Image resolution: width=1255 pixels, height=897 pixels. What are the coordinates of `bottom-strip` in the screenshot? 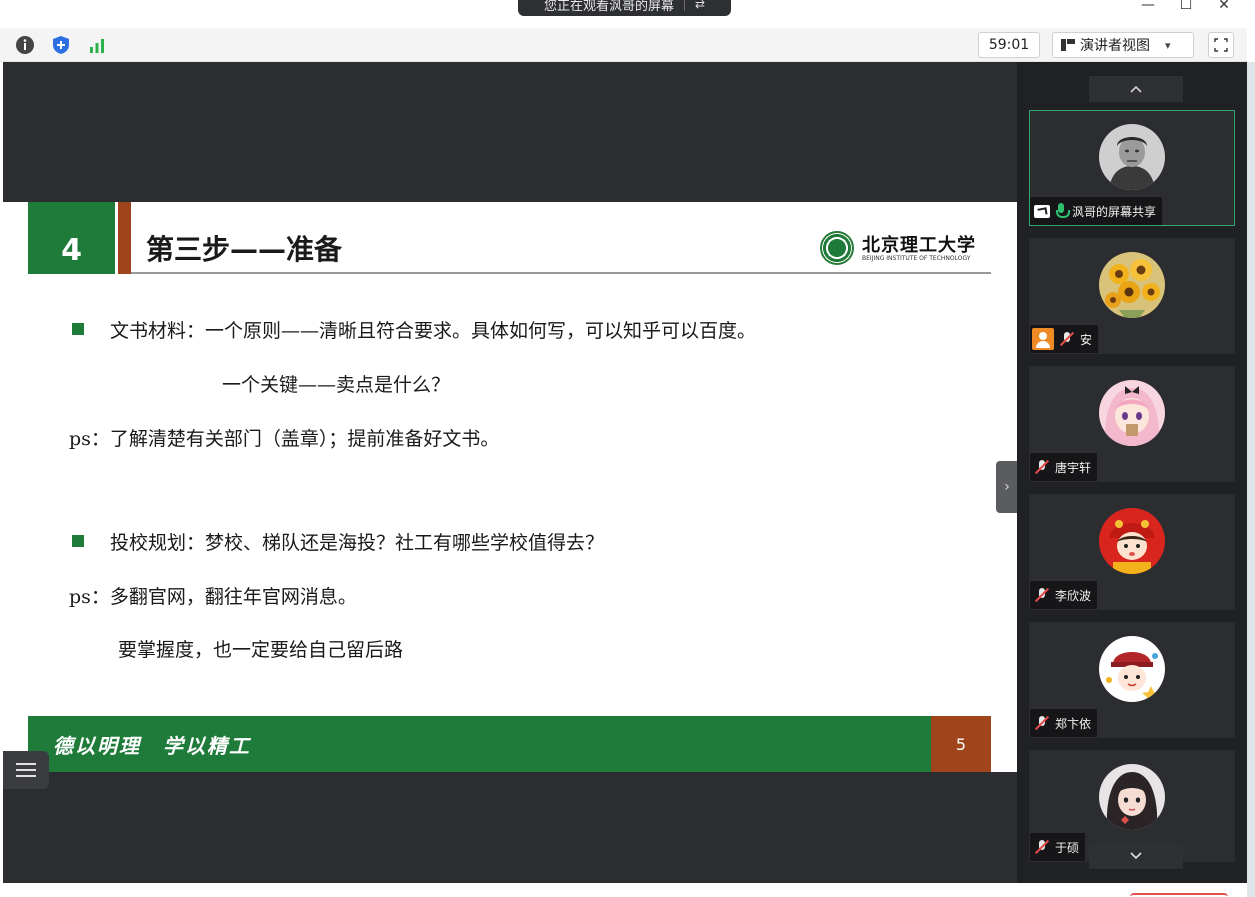 It's located at (623, 890).